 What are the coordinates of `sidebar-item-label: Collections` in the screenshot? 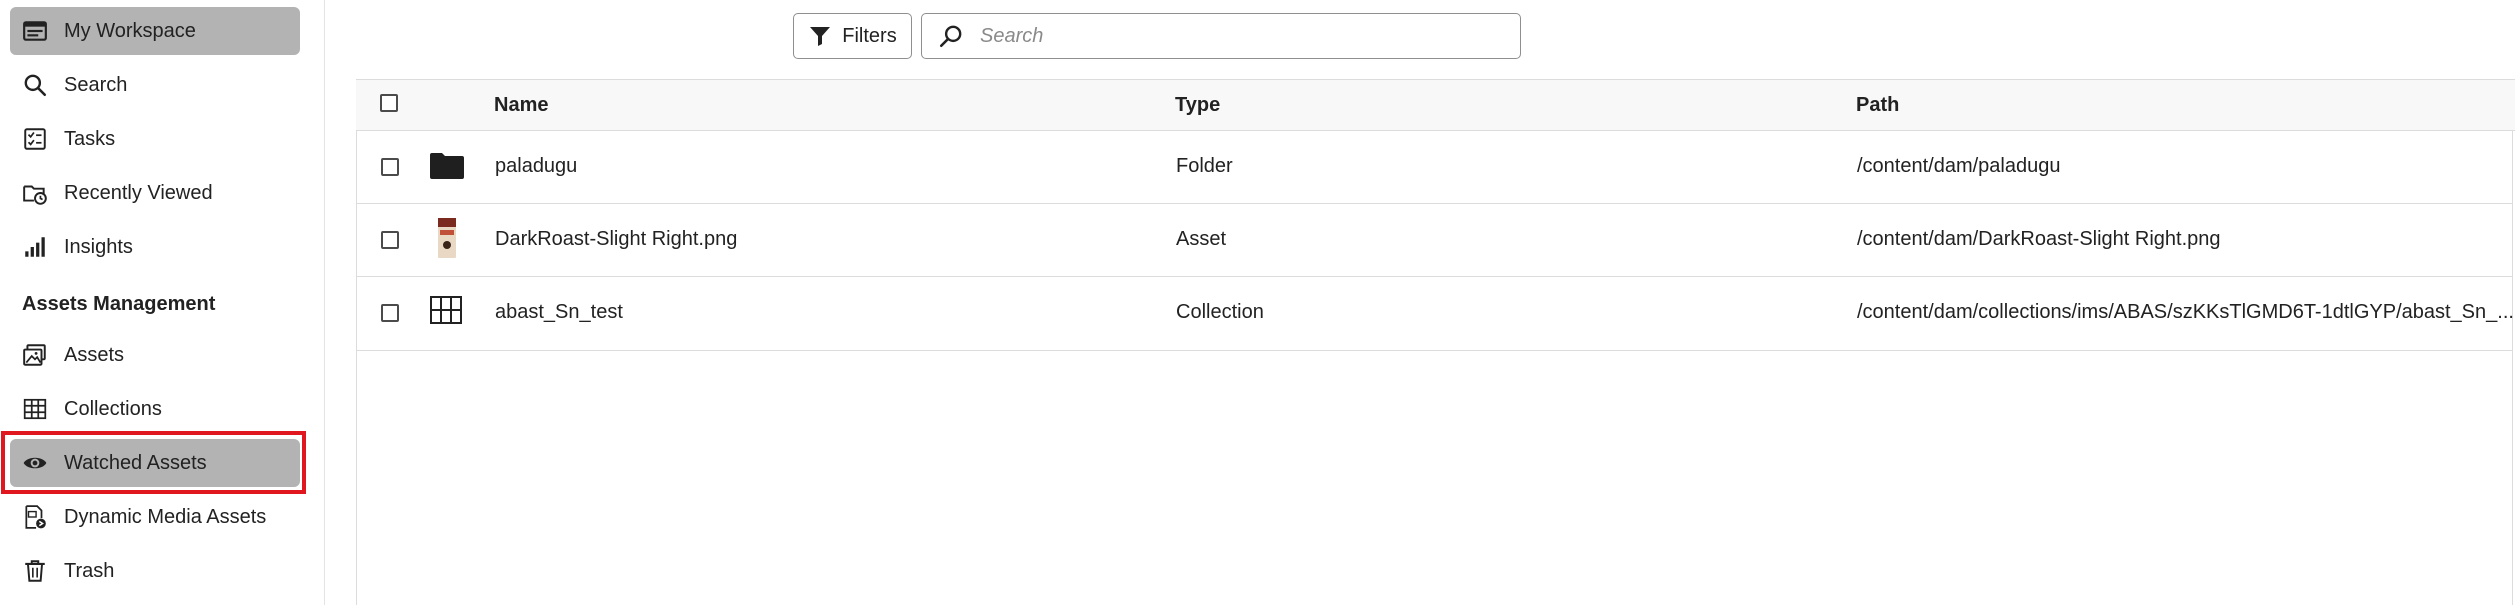 It's located at (113, 408).